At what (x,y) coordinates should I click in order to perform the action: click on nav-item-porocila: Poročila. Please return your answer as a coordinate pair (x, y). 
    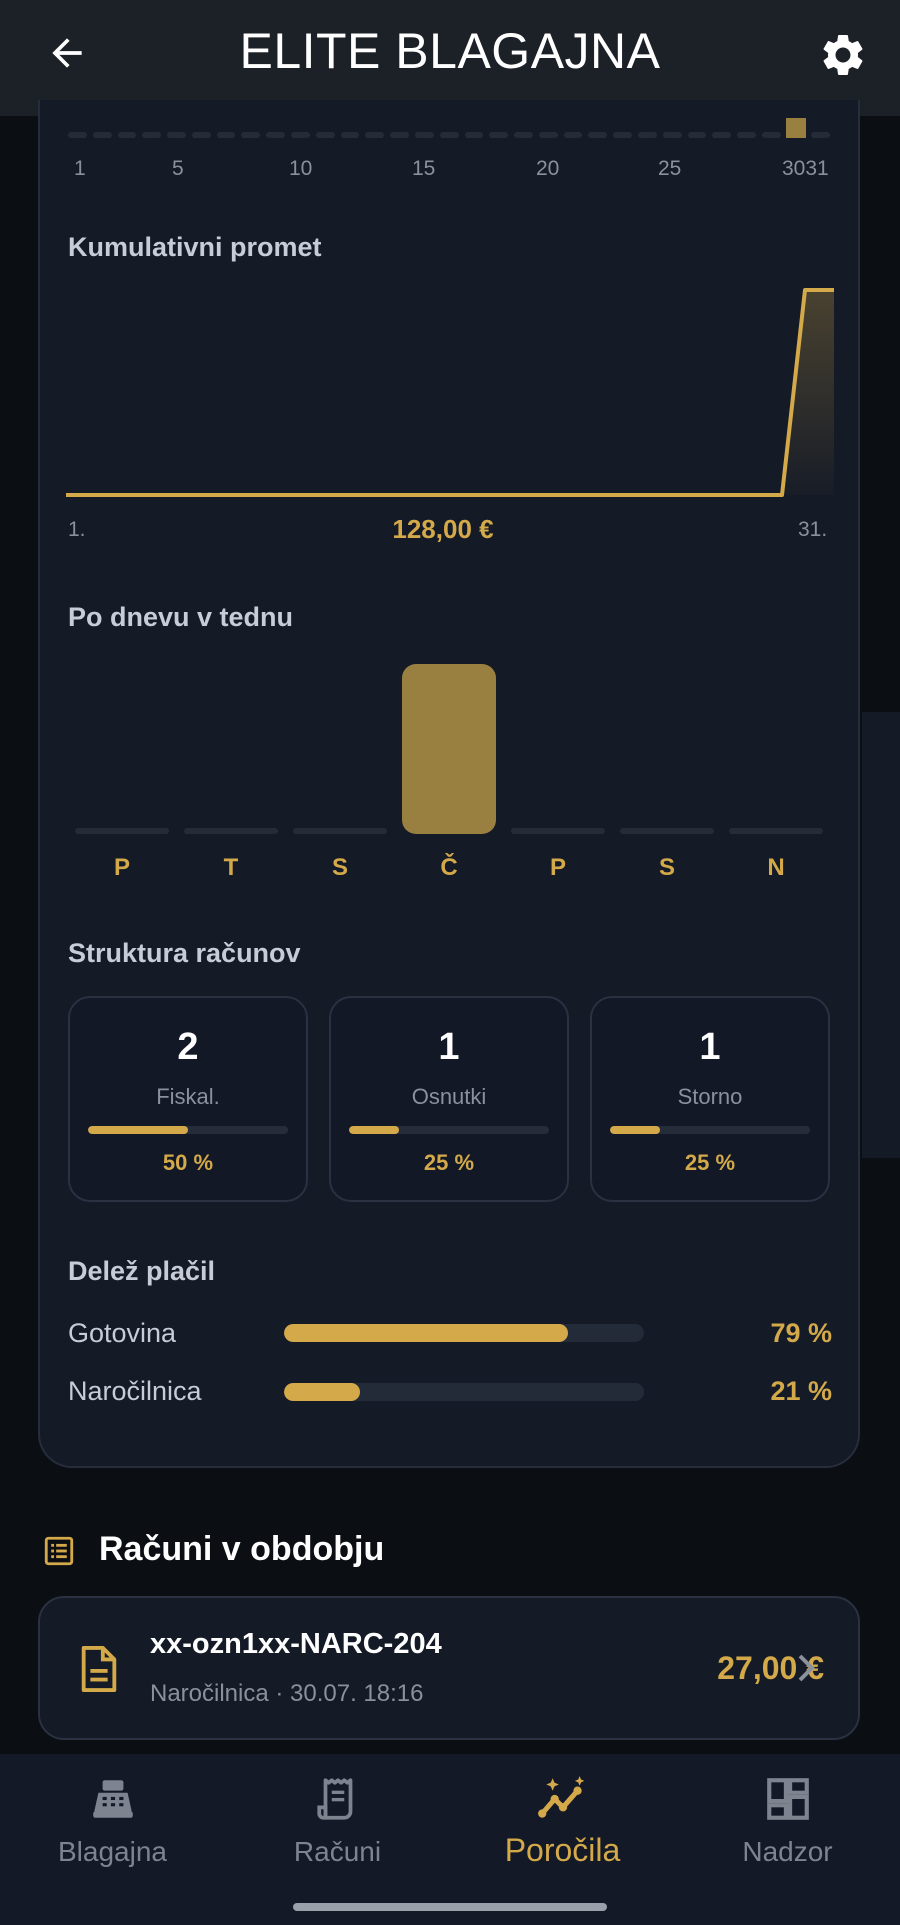
    Looking at the image, I should click on (562, 1824).